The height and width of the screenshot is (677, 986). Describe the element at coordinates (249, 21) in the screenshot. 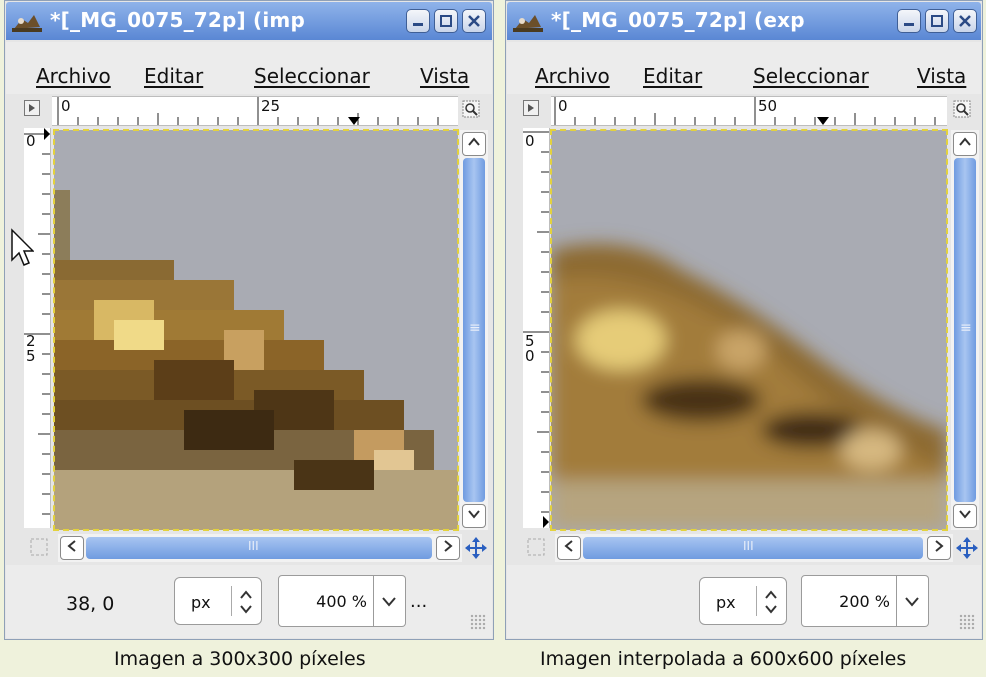

I see `title-bar: *[_MG_0075_72p] (imp` at that location.